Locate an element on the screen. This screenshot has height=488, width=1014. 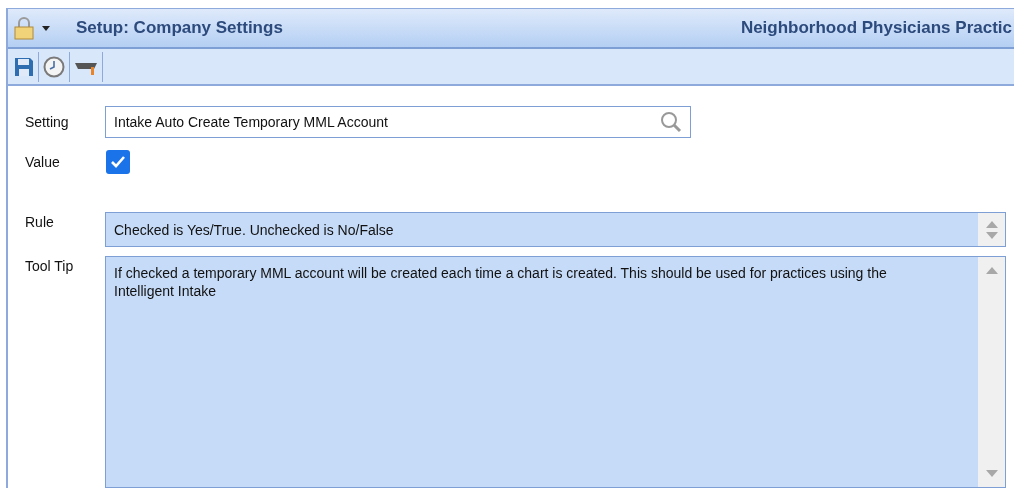
checkmark-icon is located at coordinates (118, 162).